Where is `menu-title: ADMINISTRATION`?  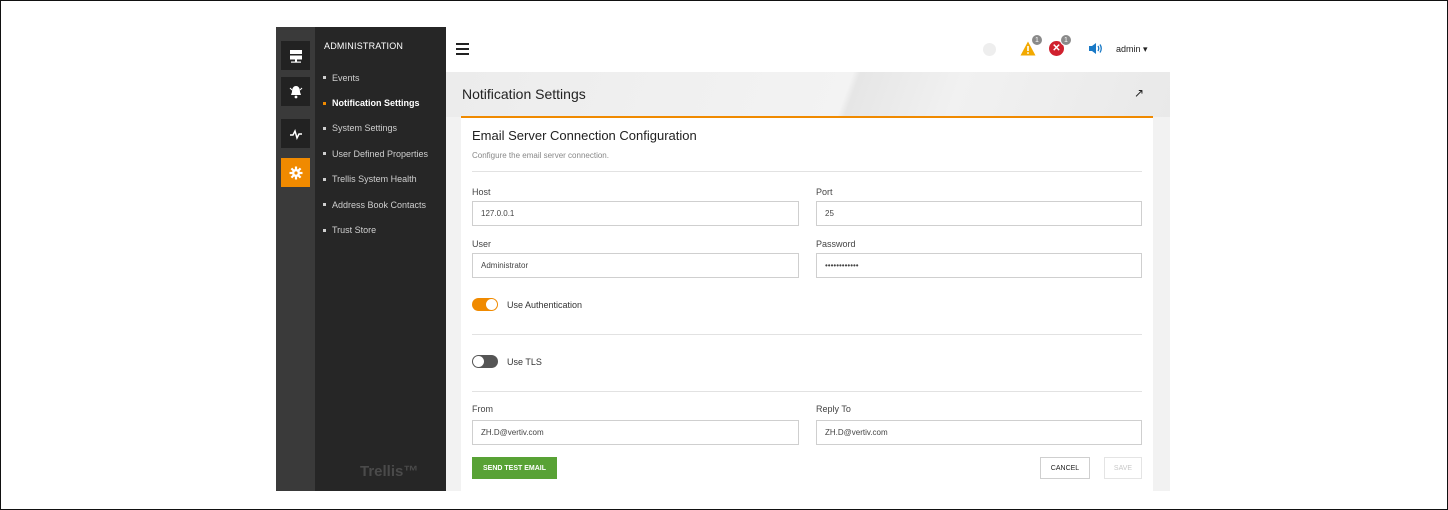 menu-title: ADMINISTRATION is located at coordinates (364, 46).